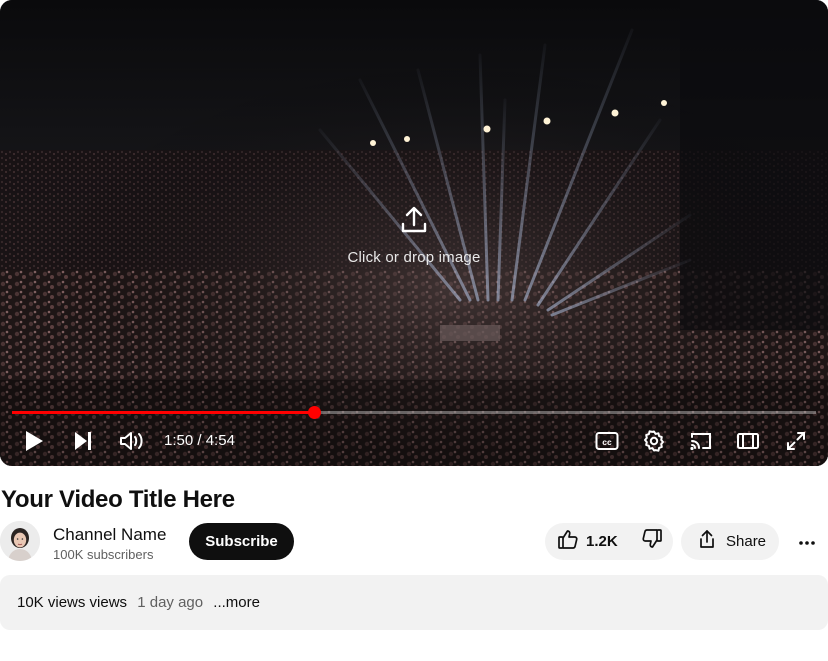 The image size is (828, 661). I want to click on play-icon, so click(34, 441).